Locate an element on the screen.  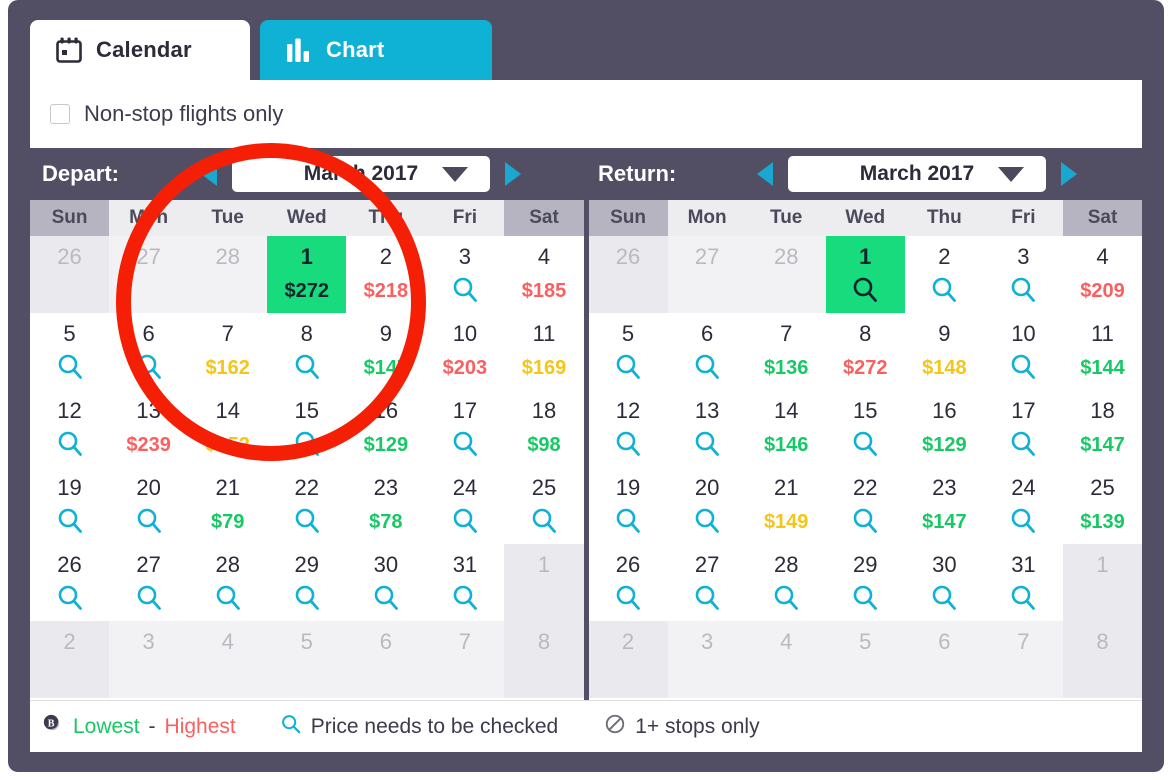
calendar-day-cell: 11 $144 is located at coordinates (1102, 351).